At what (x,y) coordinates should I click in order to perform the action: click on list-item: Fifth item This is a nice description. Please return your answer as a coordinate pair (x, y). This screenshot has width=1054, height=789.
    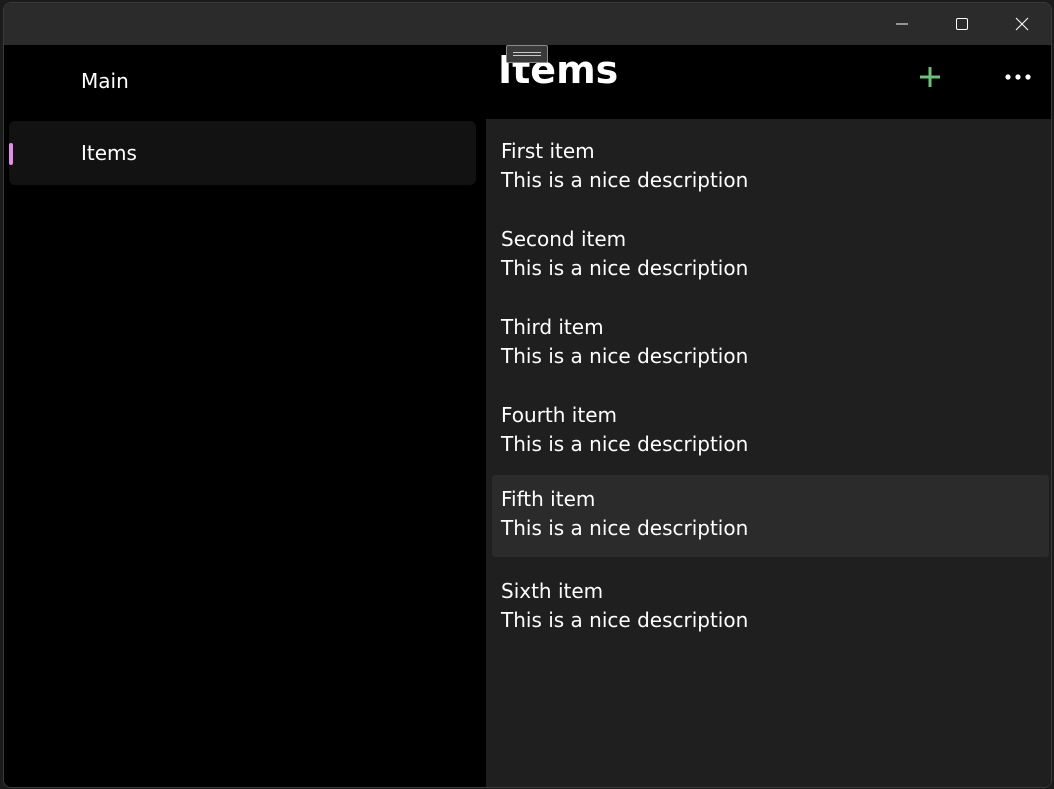
    Looking at the image, I should click on (770, 516).